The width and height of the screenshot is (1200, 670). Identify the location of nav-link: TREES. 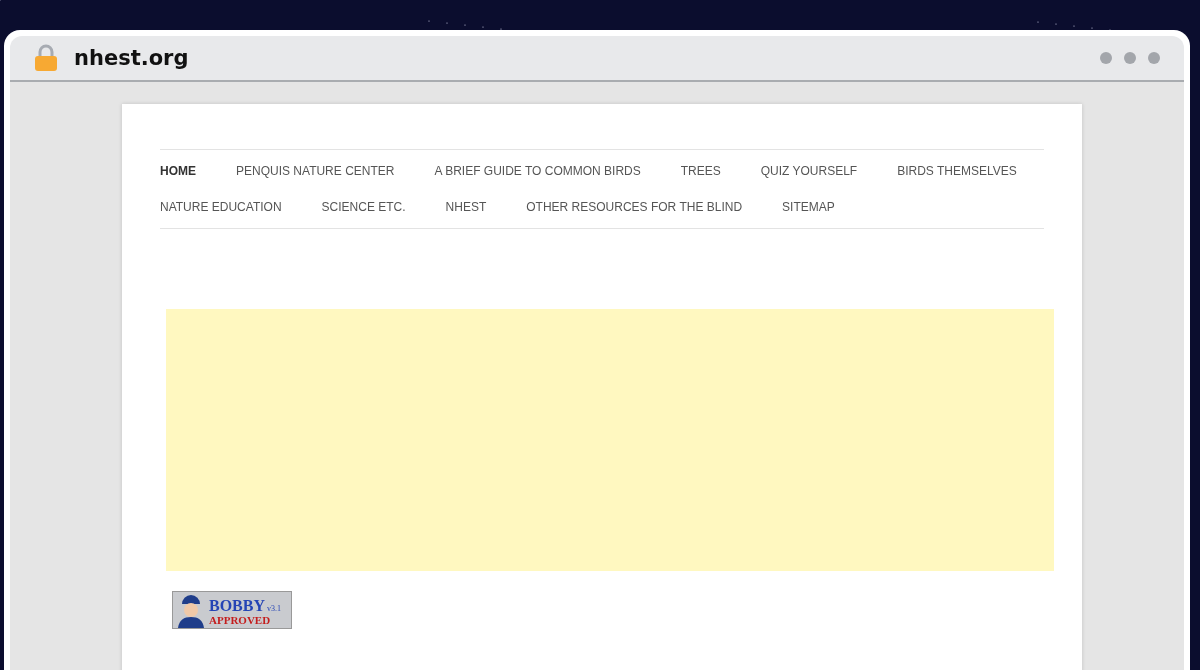
(700, 171).